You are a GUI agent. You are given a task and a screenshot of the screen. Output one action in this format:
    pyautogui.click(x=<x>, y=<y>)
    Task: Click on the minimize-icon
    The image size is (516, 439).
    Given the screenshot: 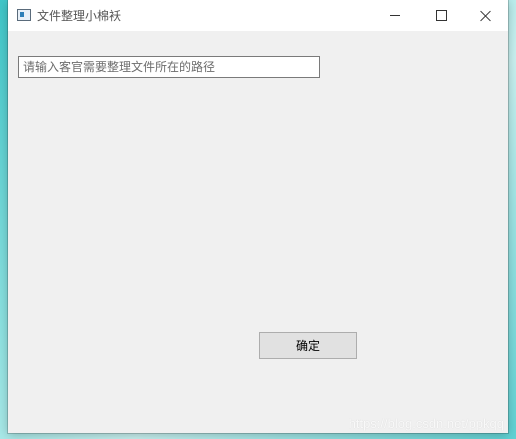 What is the action you would take?
    pyautogui.click(x=395, y=15)
    